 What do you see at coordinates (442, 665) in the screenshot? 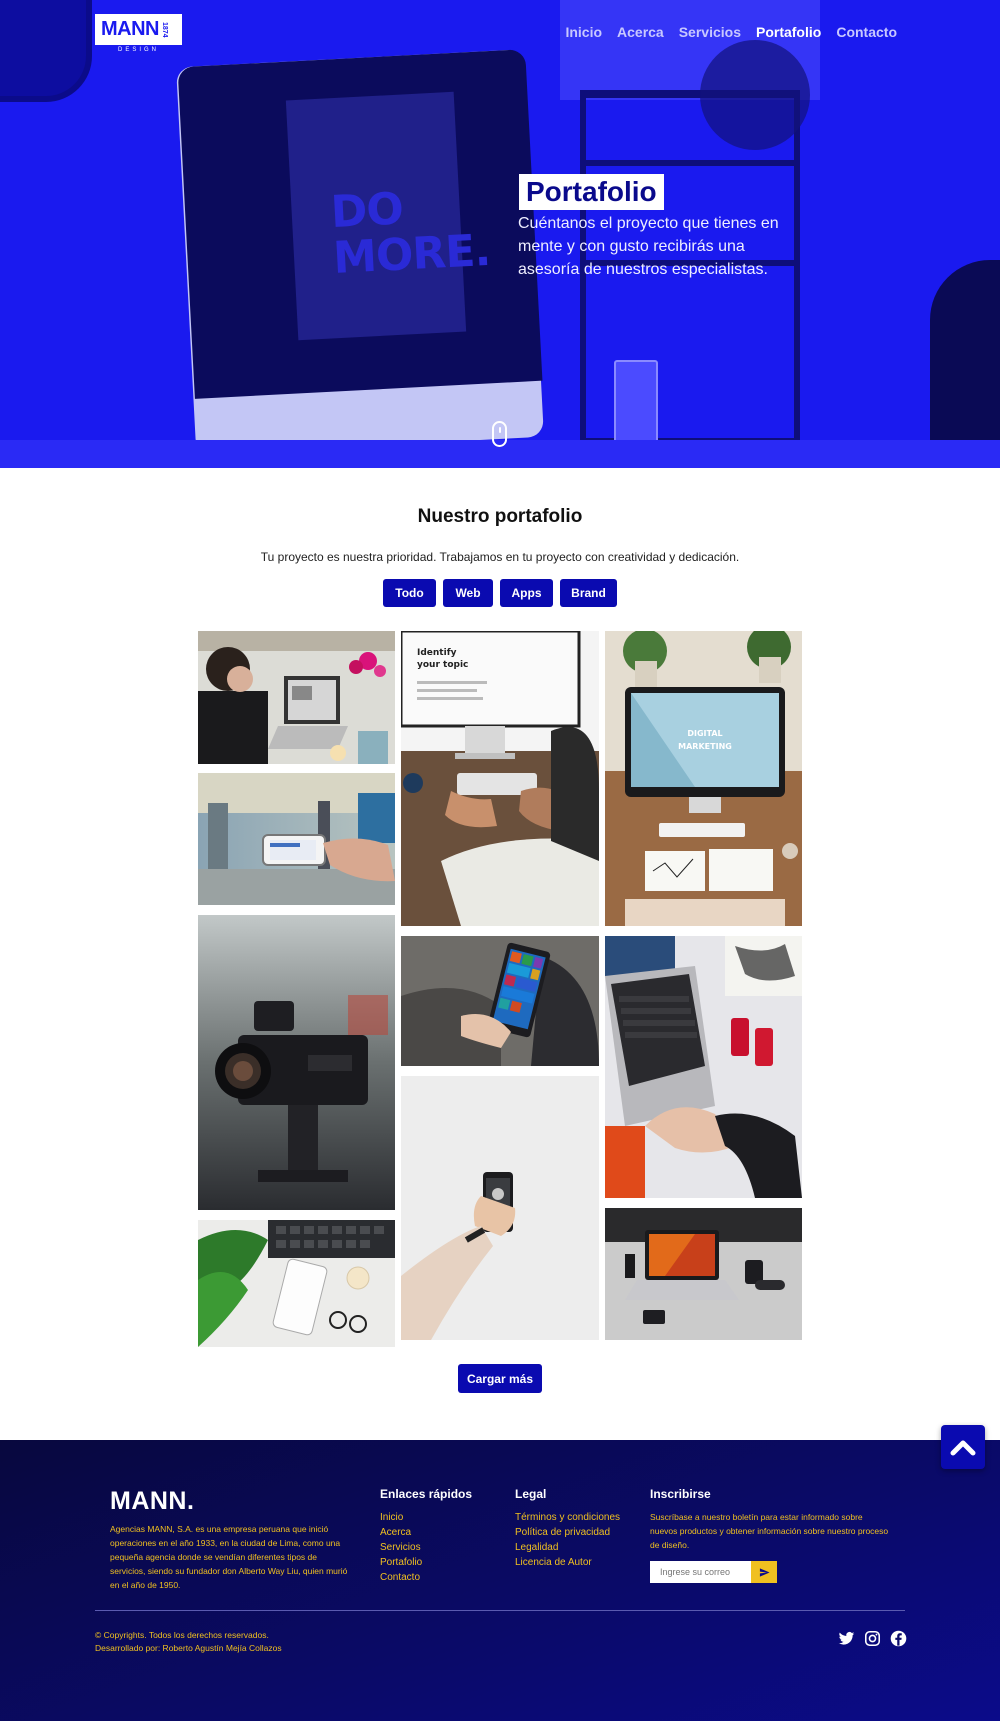
I see `svg-text: your topic` at bounding box center [442, 665].